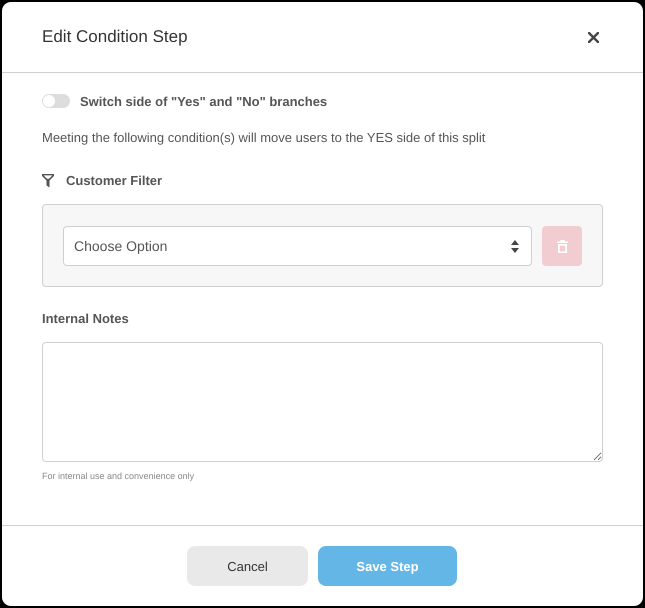 The image size is (645, 608). What do you see at coordinates (562, 246) in the screenshot?
I see `trash-icon` at bounding box center [562, 246].